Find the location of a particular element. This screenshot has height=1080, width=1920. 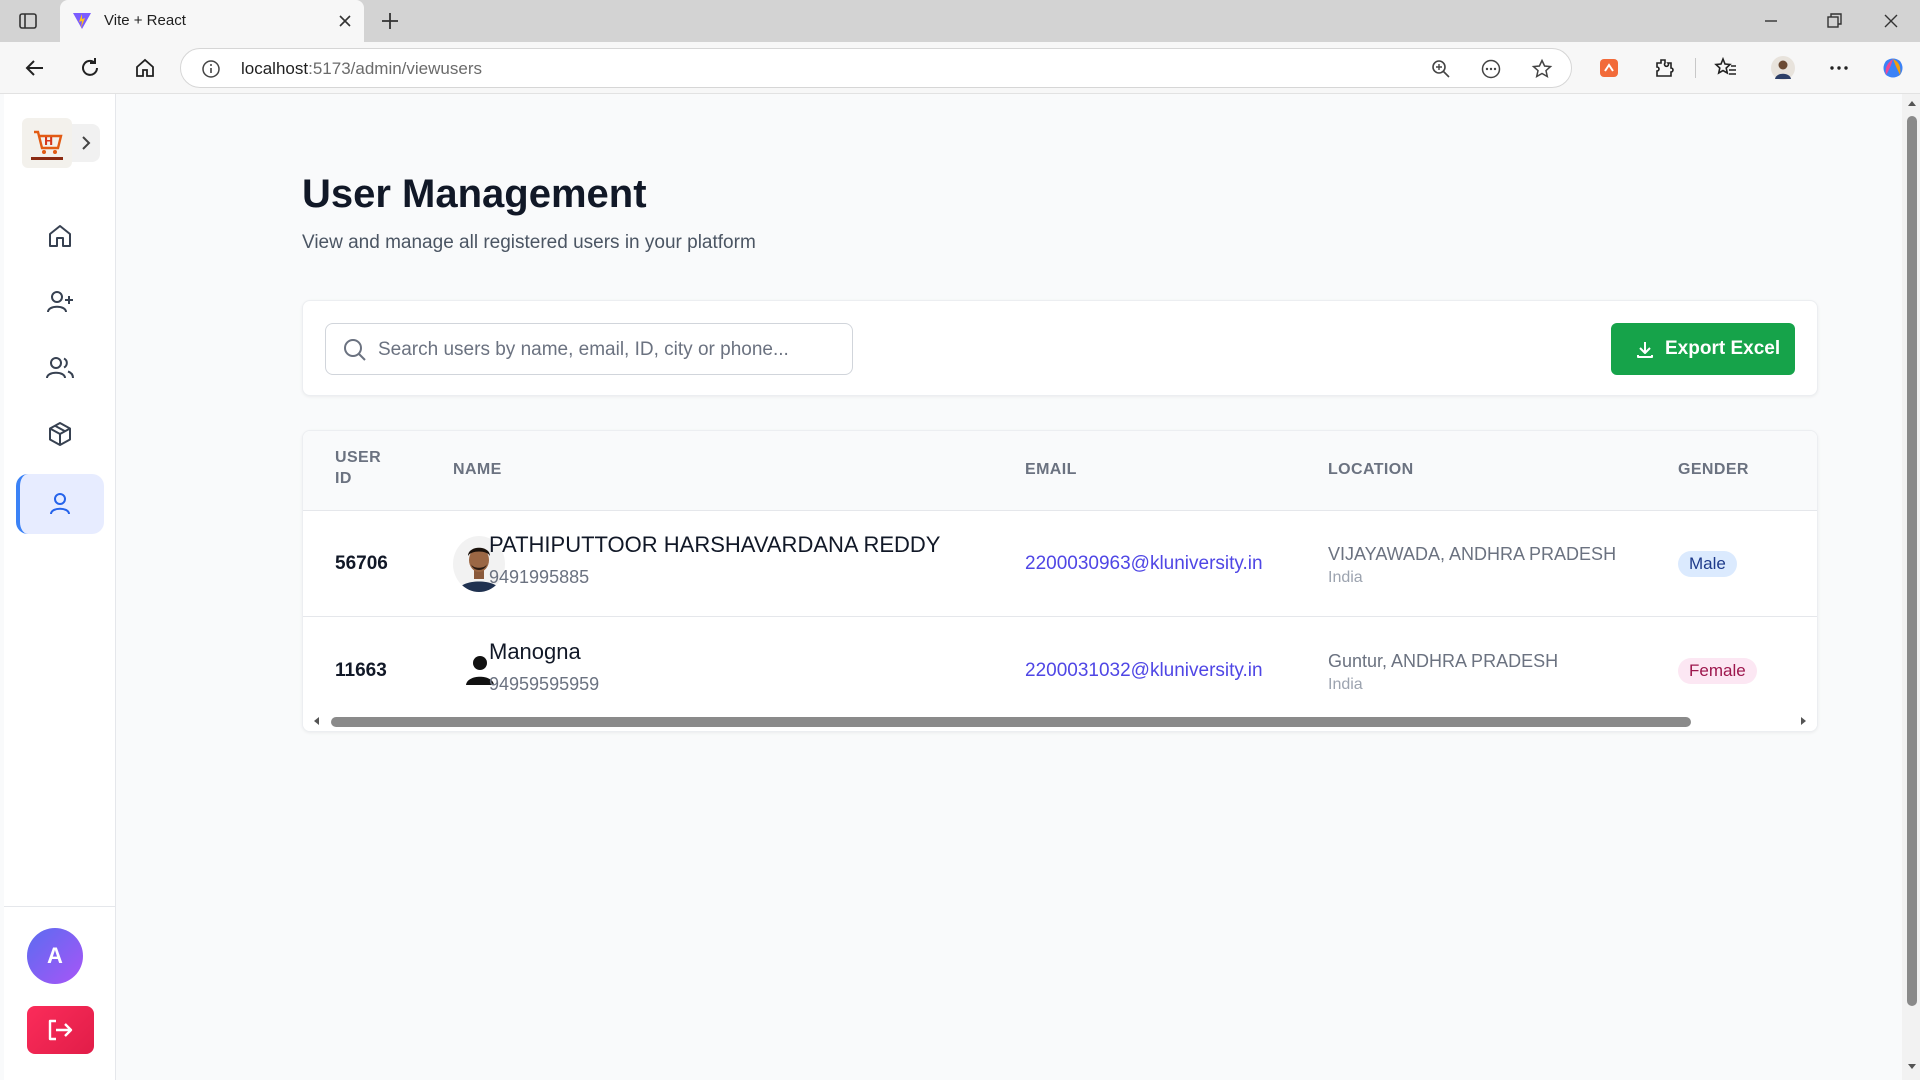

chevron-right-icon is located at coordinates (86, 143).